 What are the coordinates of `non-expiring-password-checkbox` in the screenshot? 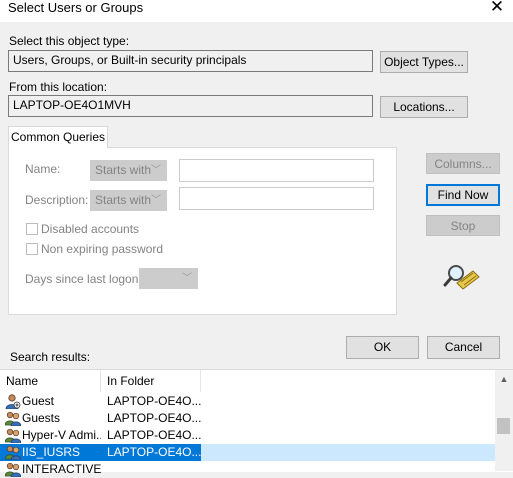 It's located at (32, 249).